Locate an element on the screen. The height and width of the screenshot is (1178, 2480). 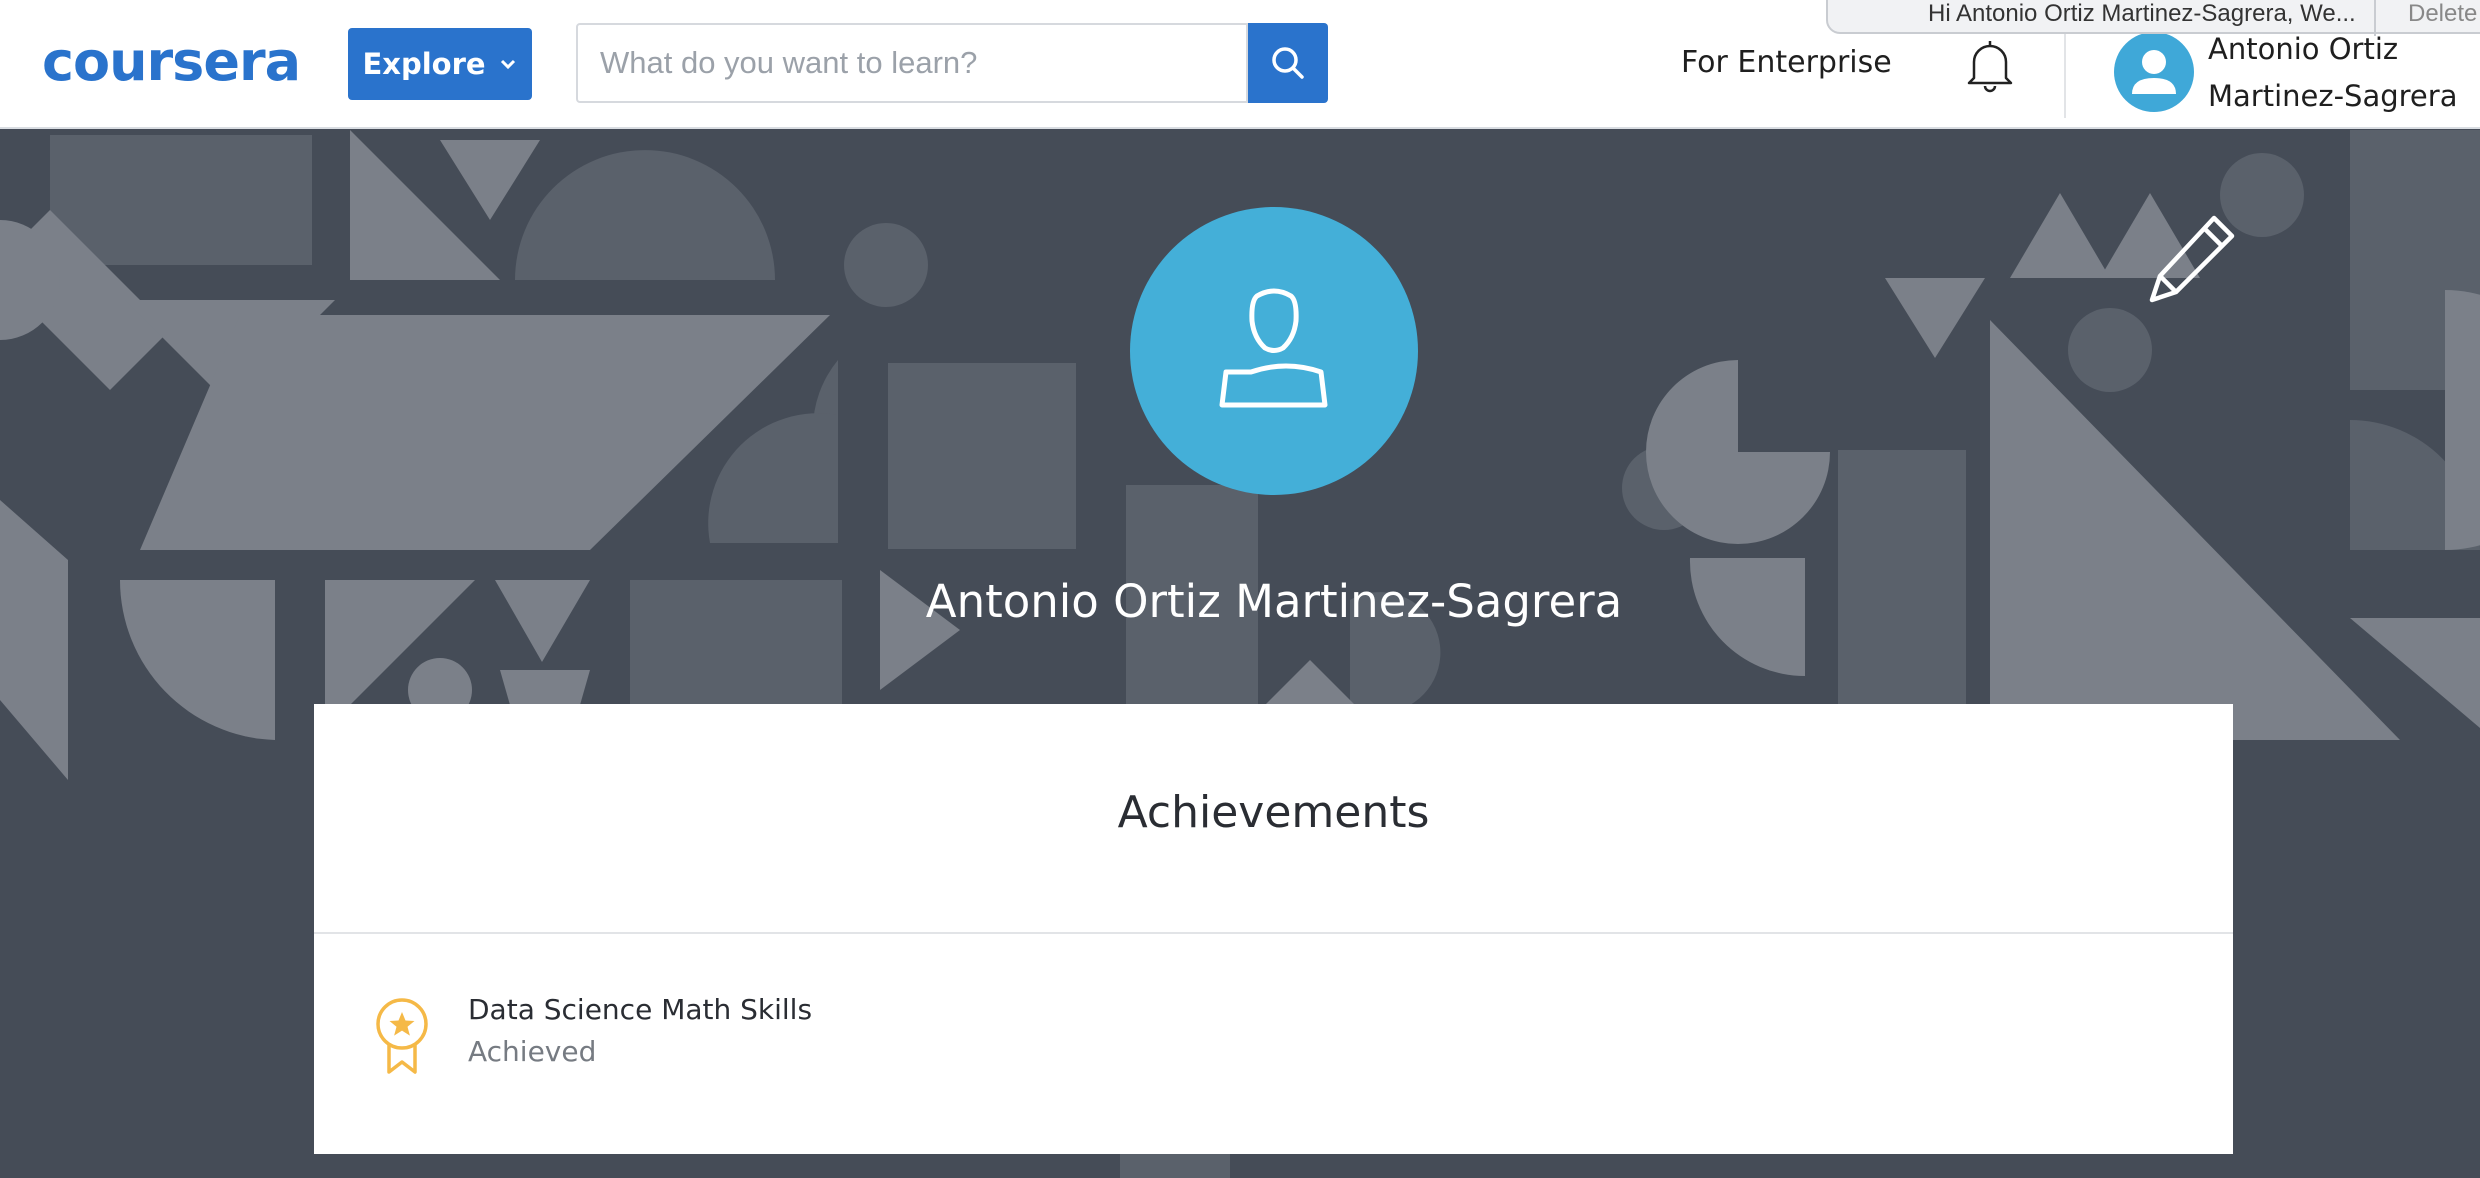
user-menu: Antonio Ortiz Martinez-Sagrera is located at coordinates (2344, 73).